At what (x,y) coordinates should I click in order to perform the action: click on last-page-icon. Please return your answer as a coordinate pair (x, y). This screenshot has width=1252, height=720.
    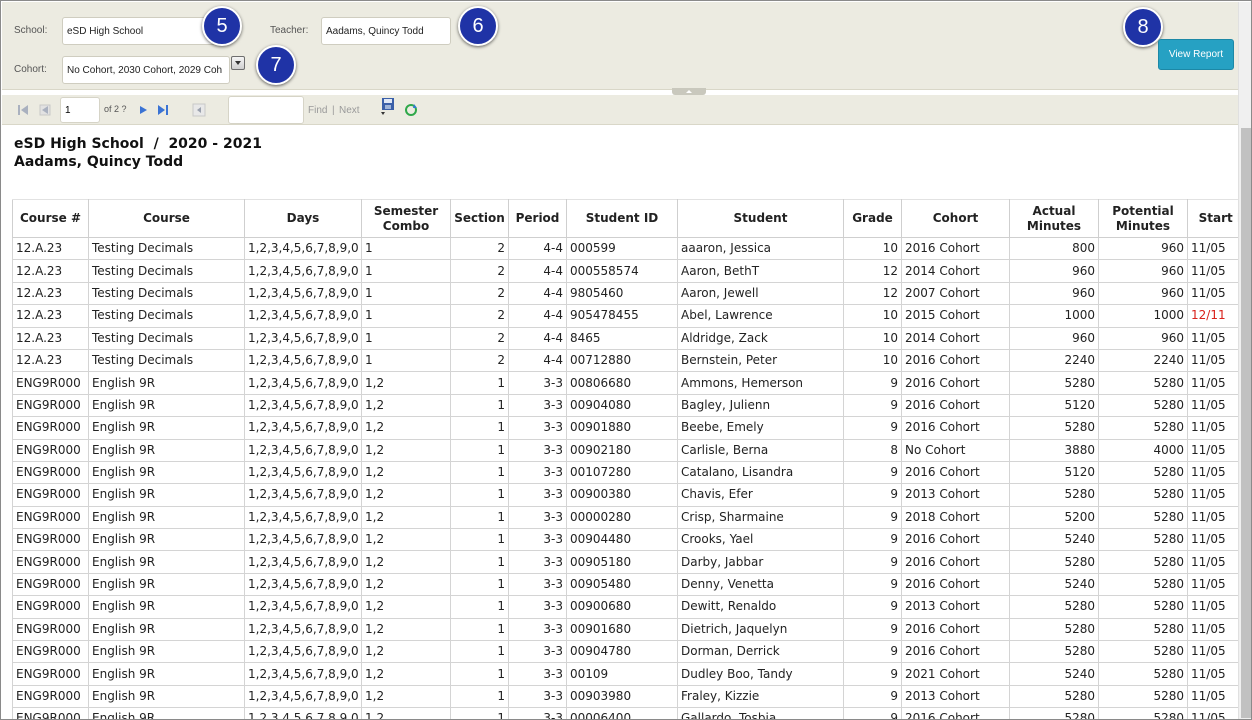
    Looking at the image, I should click on (163, 110).